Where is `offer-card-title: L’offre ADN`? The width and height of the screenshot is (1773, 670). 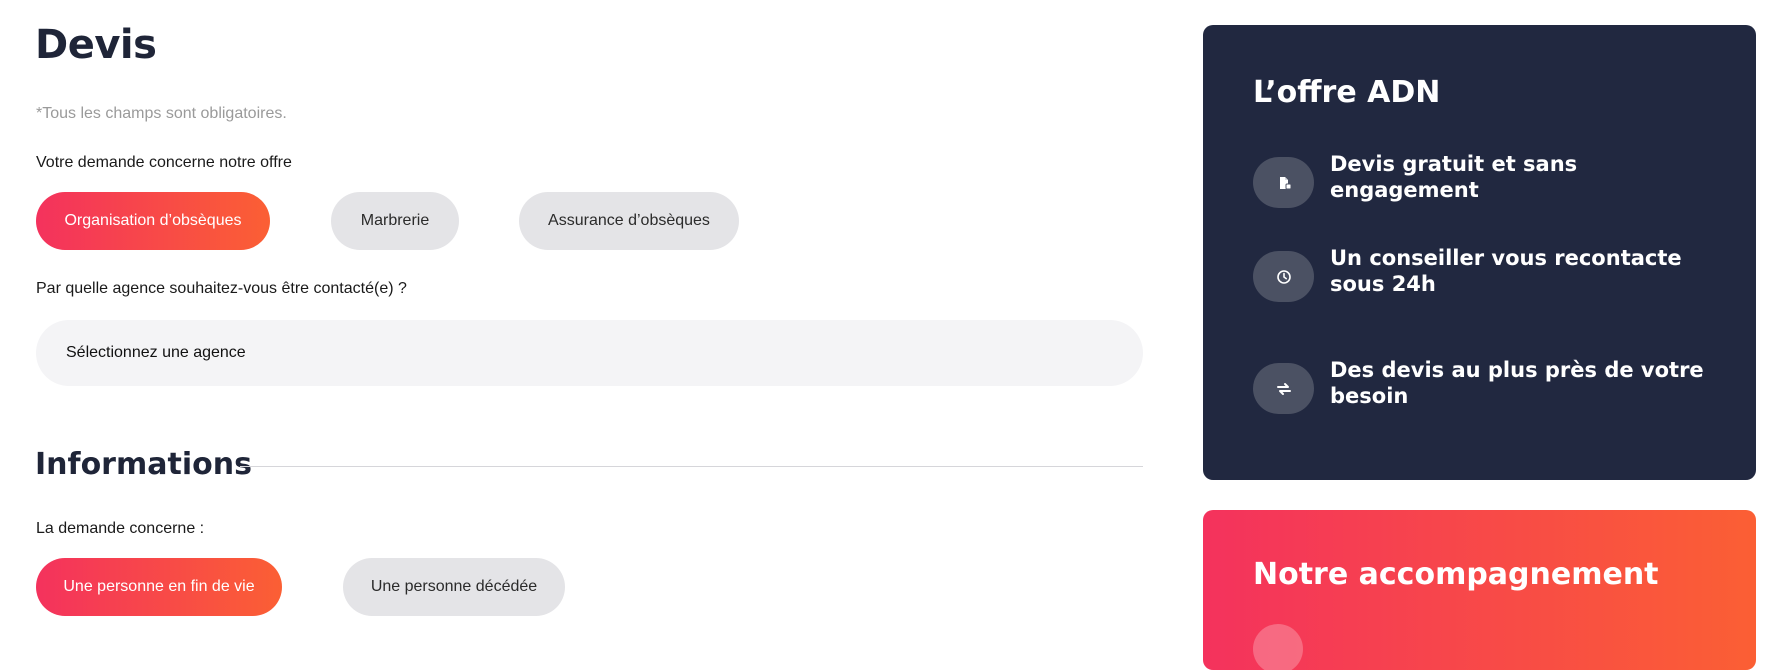
offer-card-title: L’offre ADN is located at coordinates (1347, 92).